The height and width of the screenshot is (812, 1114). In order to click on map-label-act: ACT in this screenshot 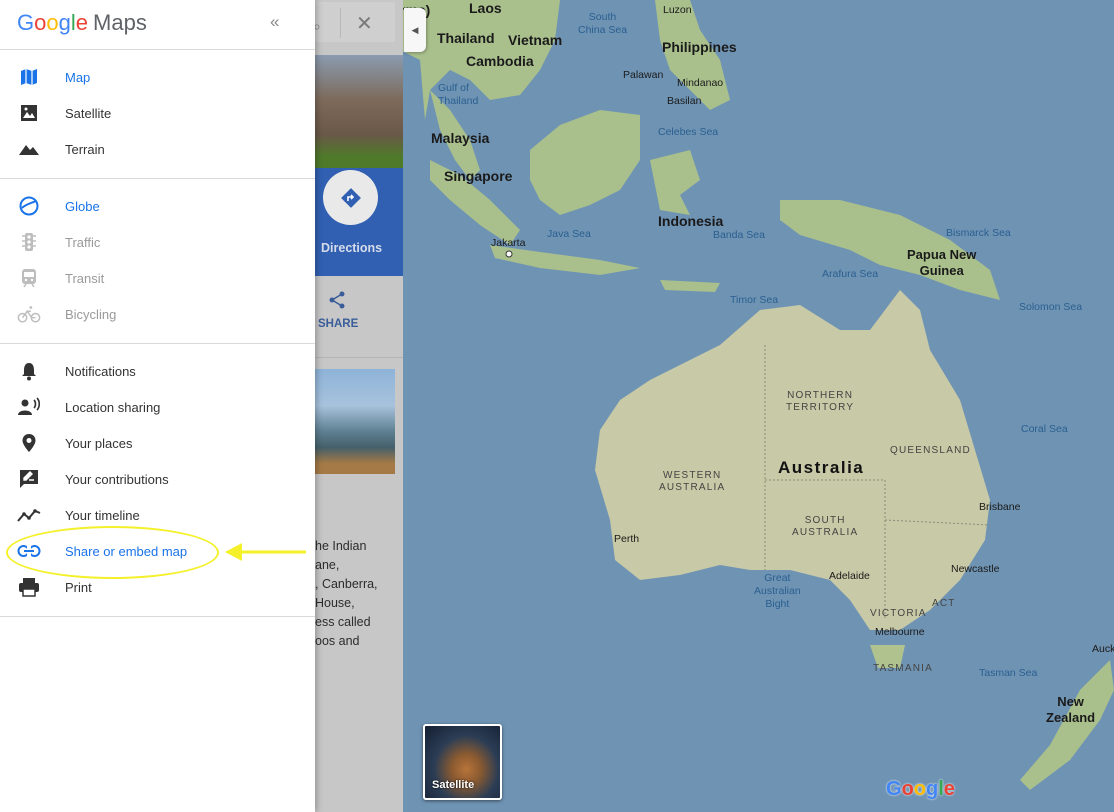, I will do `click(944, 603)`.